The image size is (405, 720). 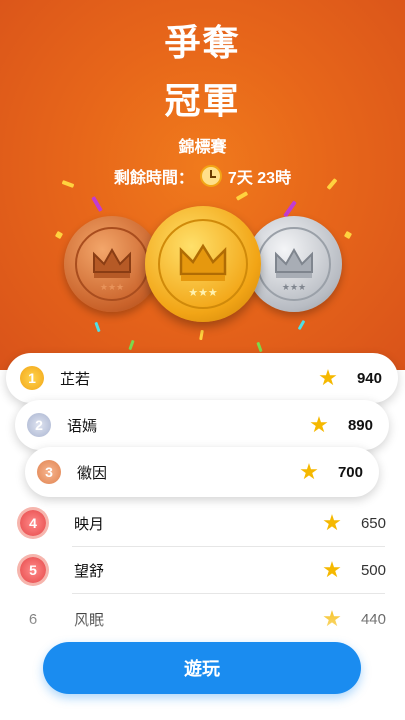 I want to click on gold-medal-icon: ★★★, so click(x=203, y=264).